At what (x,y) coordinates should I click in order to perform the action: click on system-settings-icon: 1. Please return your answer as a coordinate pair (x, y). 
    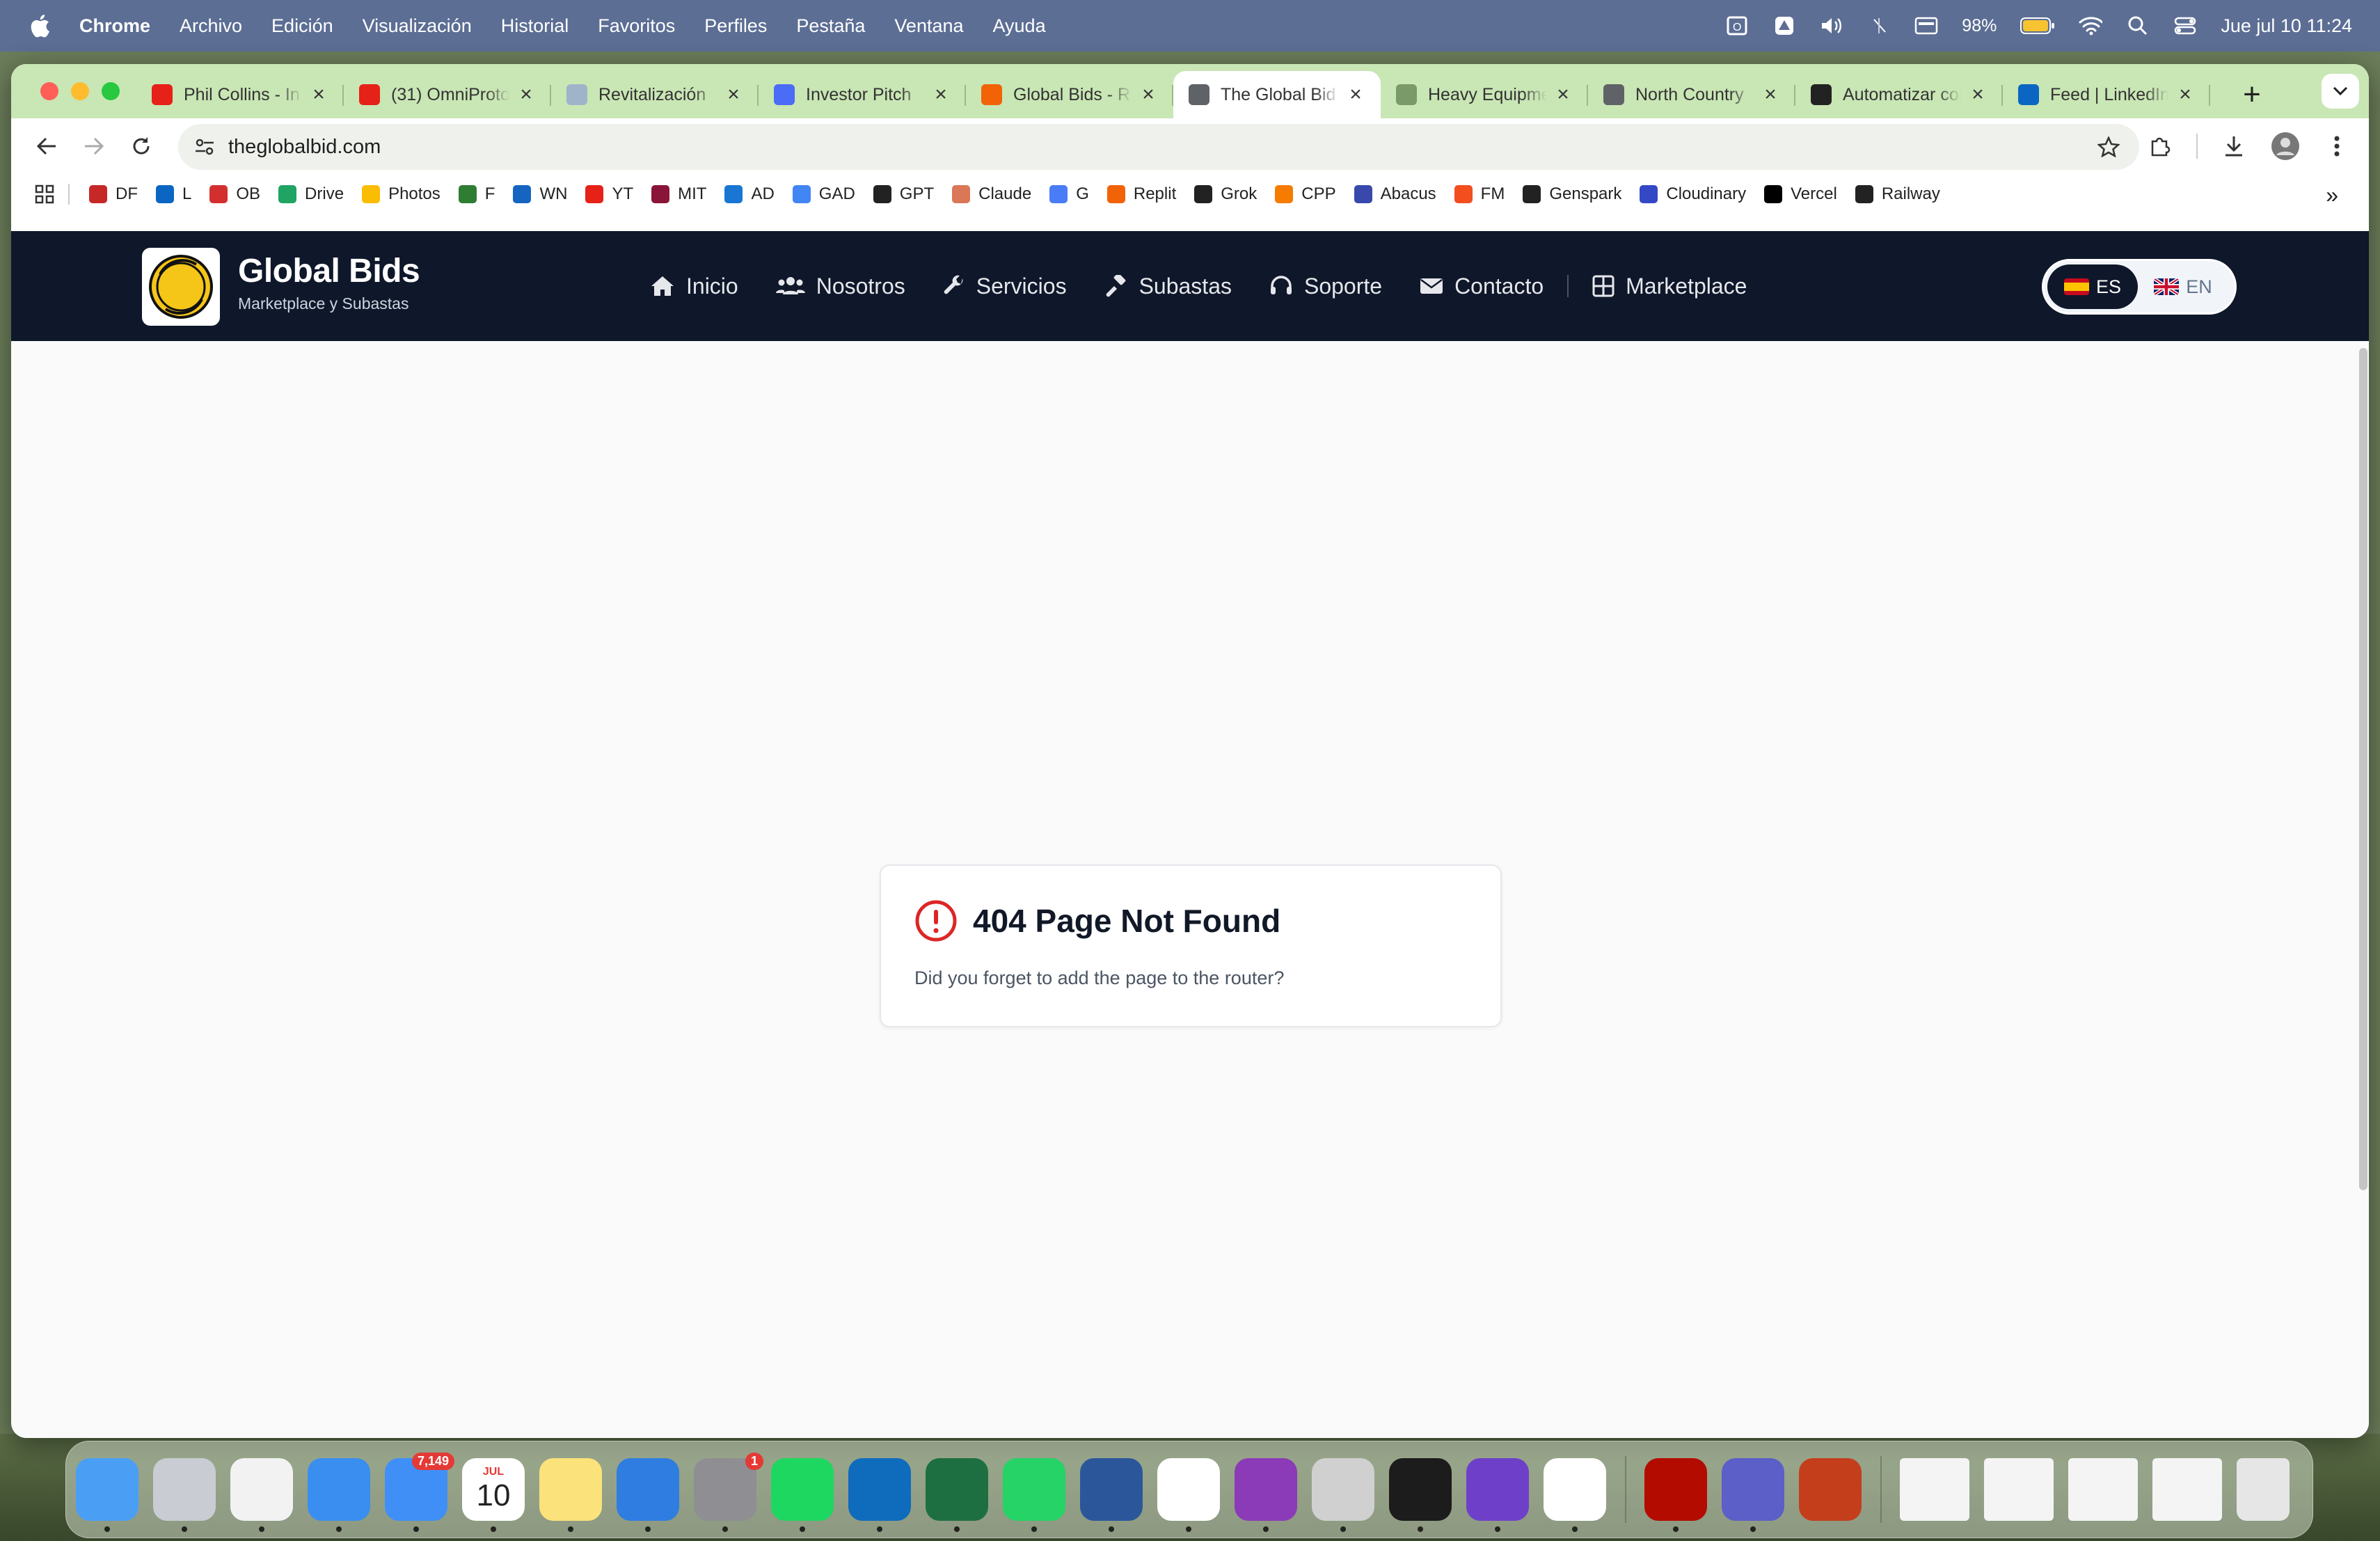
    Looking at the image, I should click on (729, 1492).